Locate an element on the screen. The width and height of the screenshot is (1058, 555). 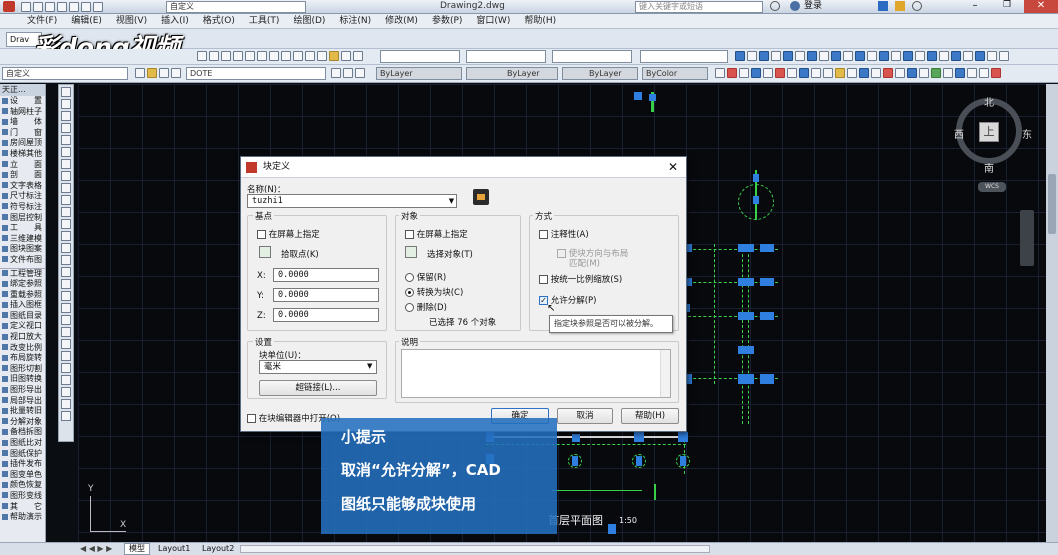
tab-model: 模型 is located at coordinates (137, 549).